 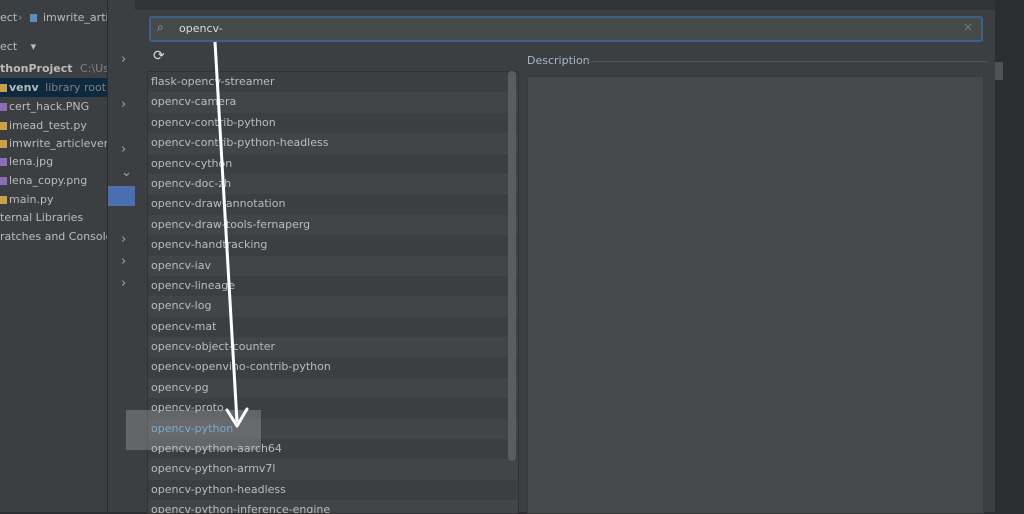 What do you see at coordinates (8, 17) in the screenshot?
I see `breadcrumb-project: ect` at bounding box center [8, 17].